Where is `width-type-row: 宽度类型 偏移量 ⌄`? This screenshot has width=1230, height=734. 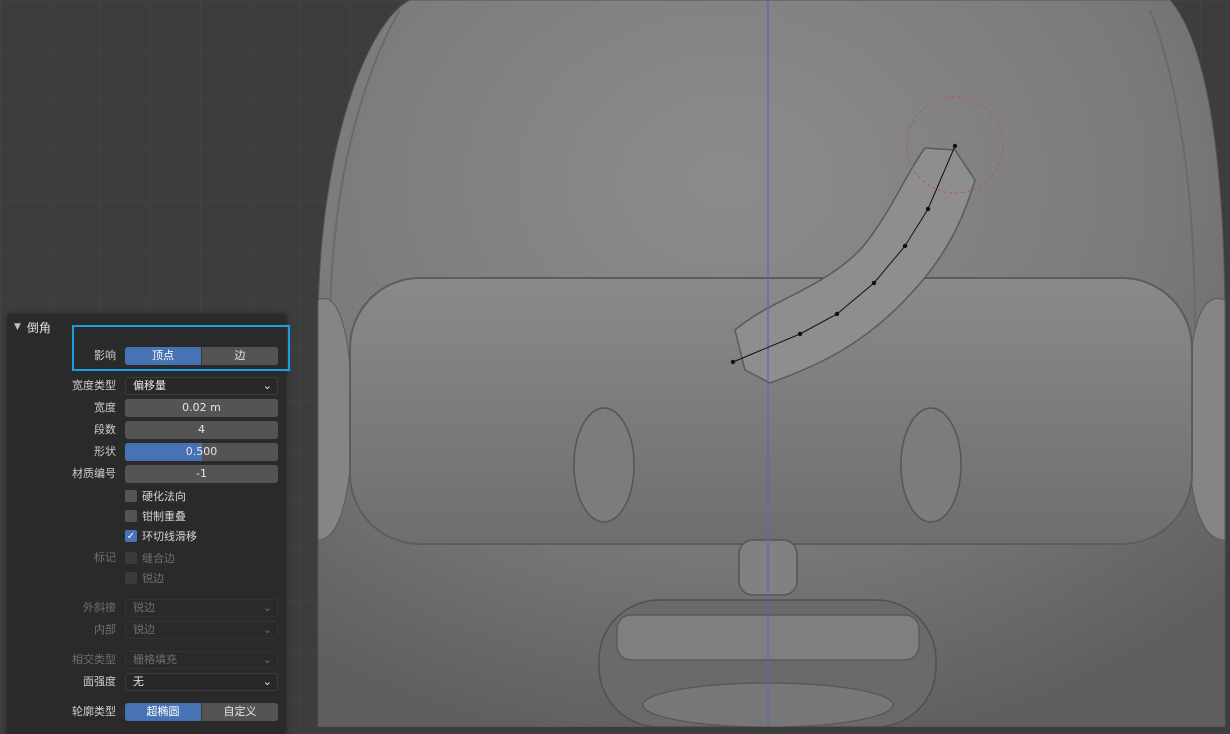 width-type-row: 宽度类型 偏移量 ⌄ is located at coordinates (146, 386).